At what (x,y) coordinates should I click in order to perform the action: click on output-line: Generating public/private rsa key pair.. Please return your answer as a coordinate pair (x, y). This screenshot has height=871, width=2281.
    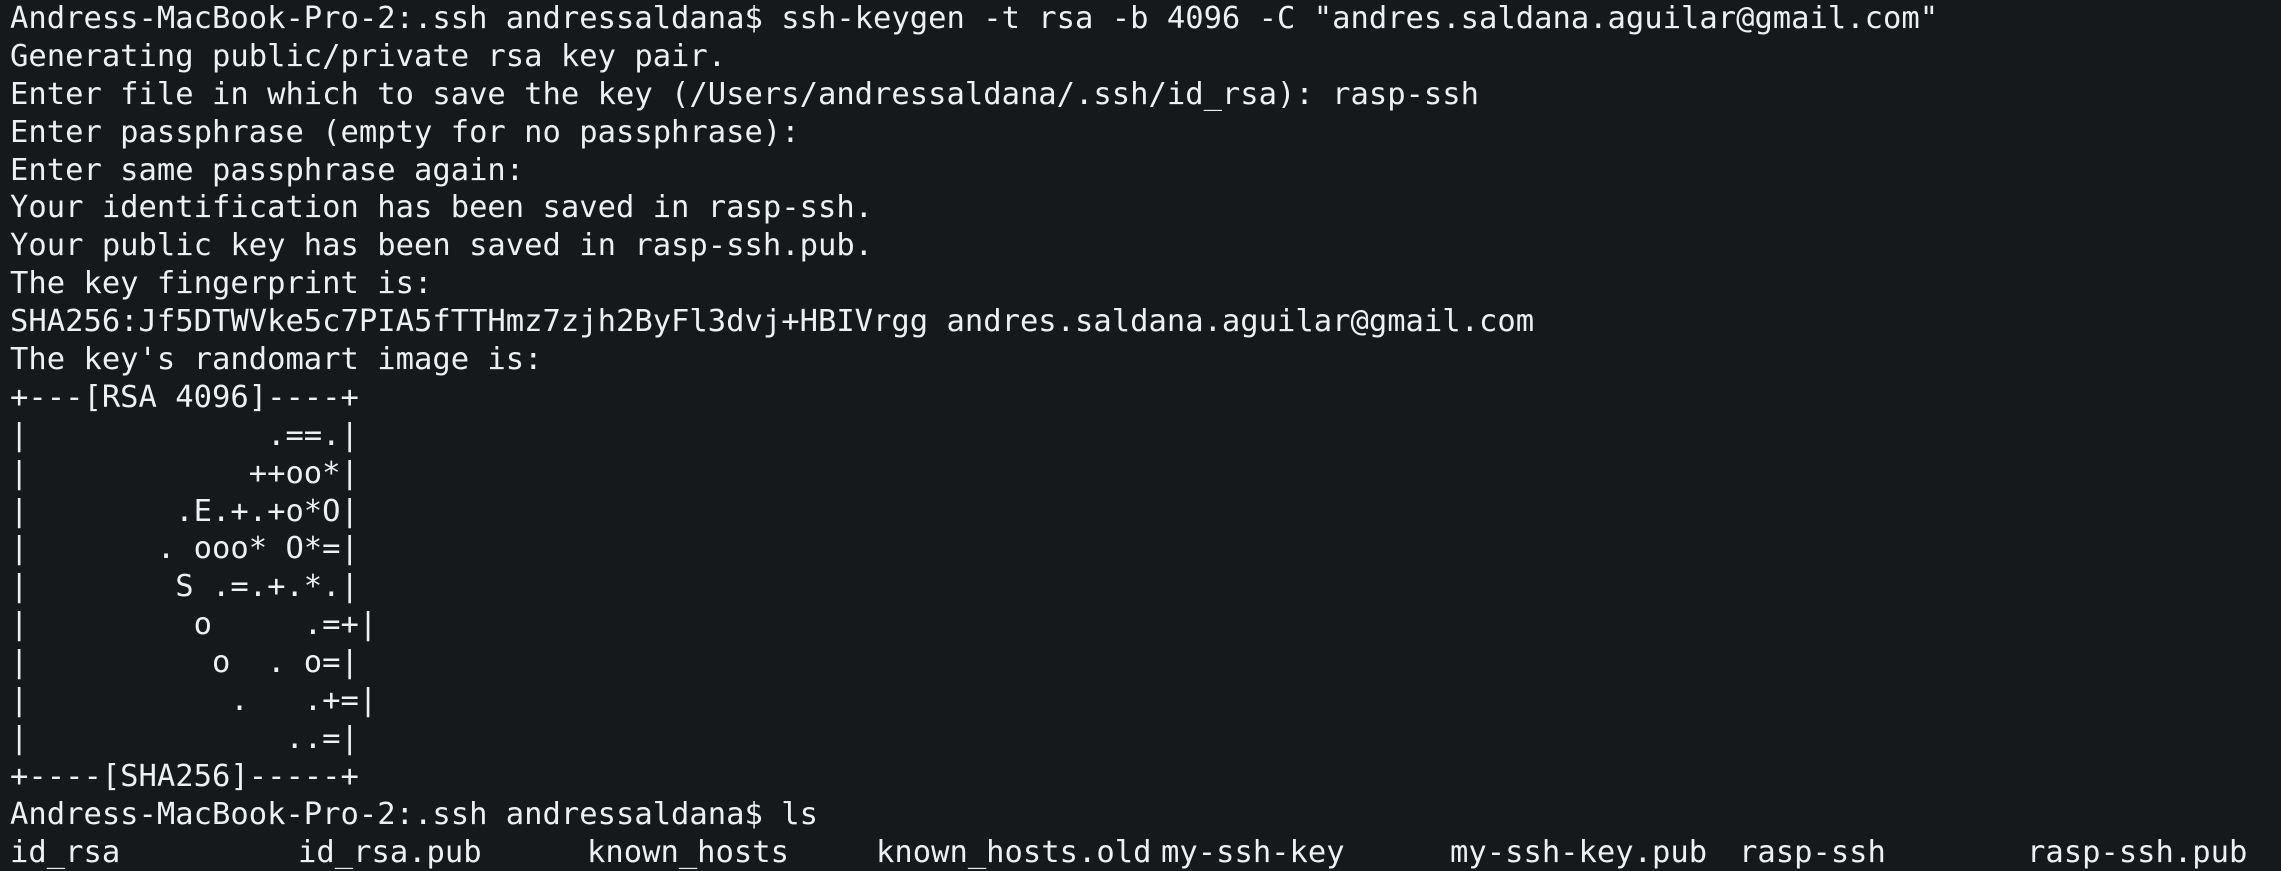
    Looking at the image, I should click on (368, 56).